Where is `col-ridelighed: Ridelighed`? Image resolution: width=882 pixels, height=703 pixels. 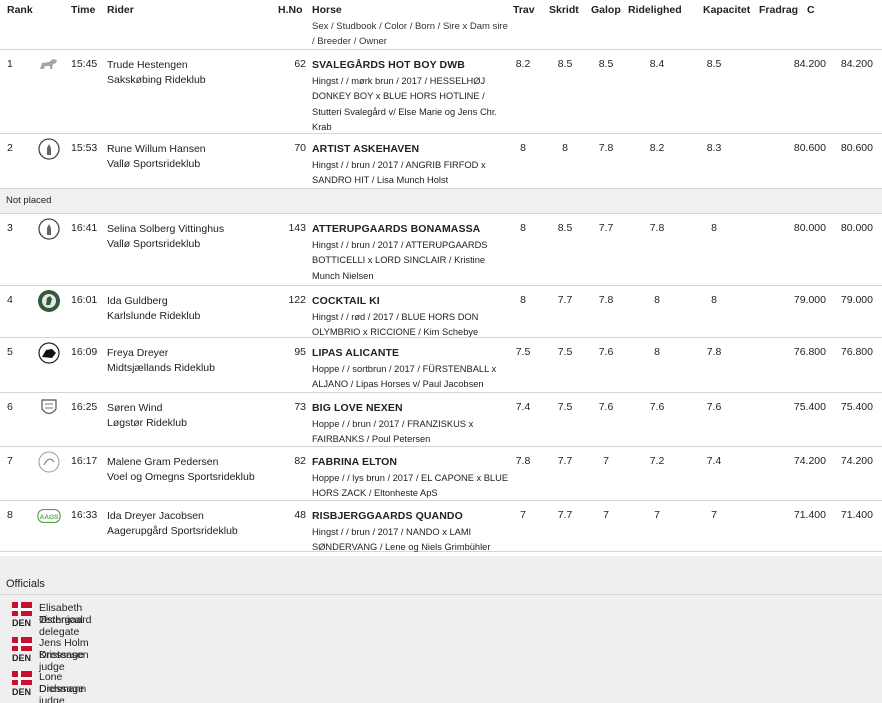 col-ridelighed: Ridelighed is located at coordinates (655, 10).